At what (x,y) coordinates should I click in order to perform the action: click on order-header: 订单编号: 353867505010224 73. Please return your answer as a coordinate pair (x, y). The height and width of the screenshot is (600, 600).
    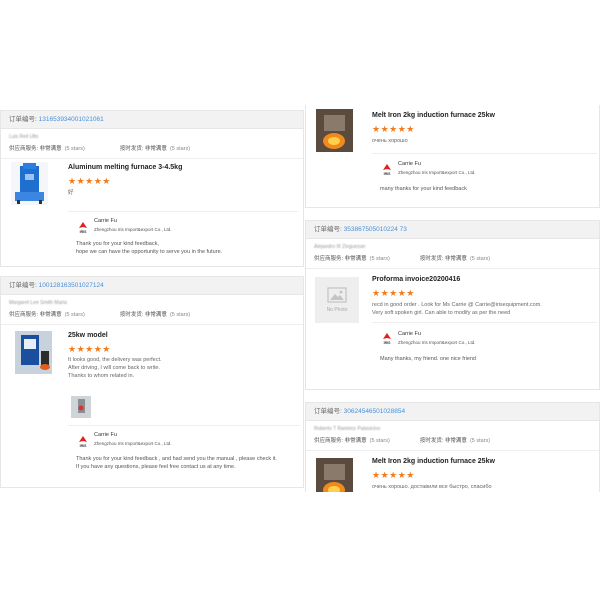
    Looking at the image, I should click on (452, 230).